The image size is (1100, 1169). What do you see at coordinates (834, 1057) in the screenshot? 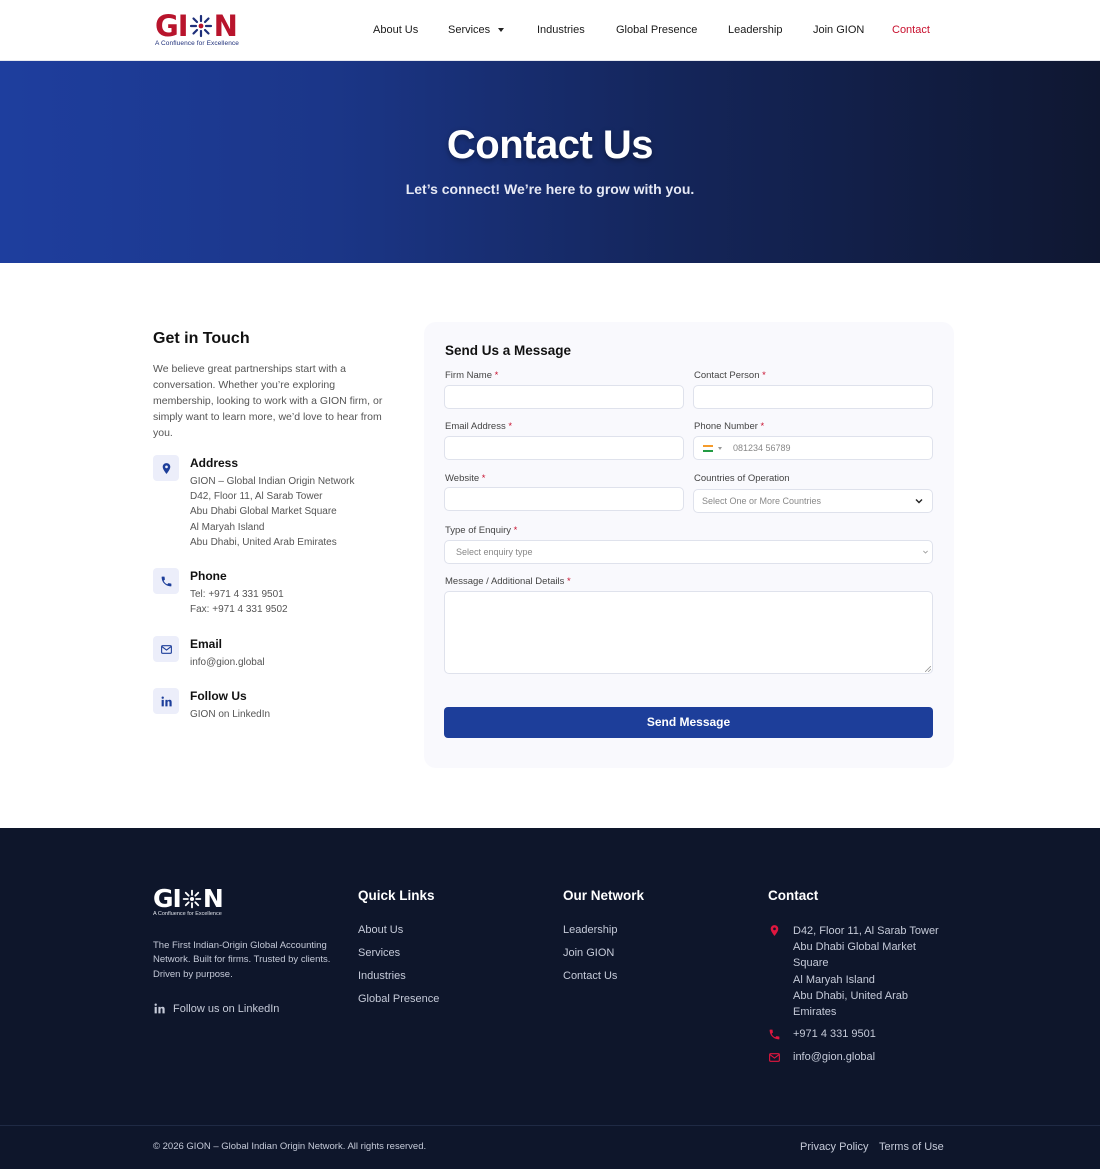
I see `footer-email: info@gion.global` at bounding box center [834, 1057].